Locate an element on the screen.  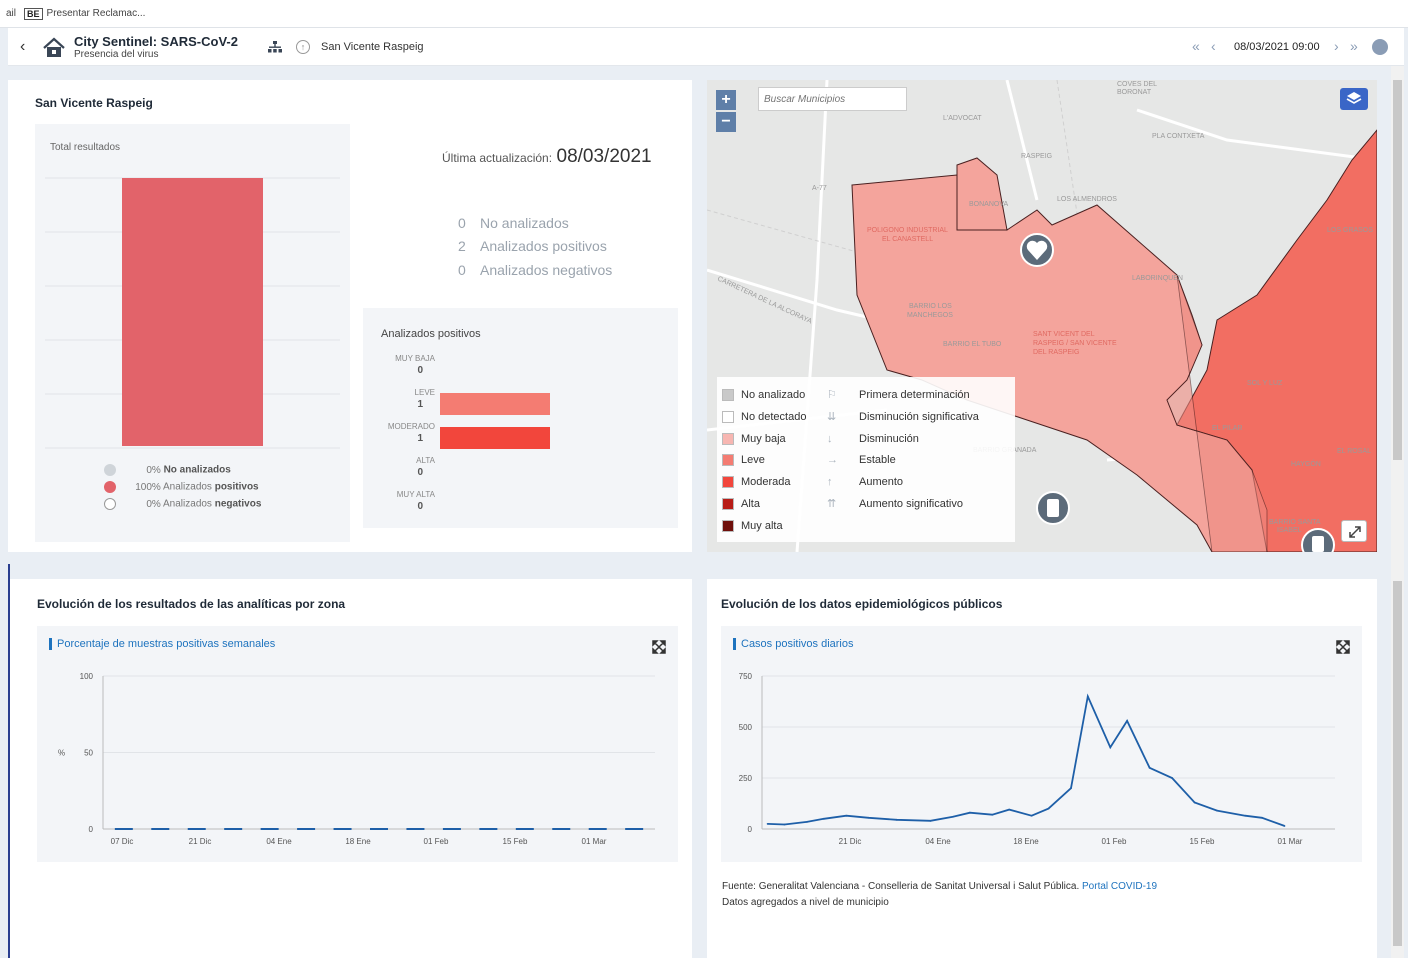
svg-text: SANT VICENT DEL is located at coordinates (1064, 334).